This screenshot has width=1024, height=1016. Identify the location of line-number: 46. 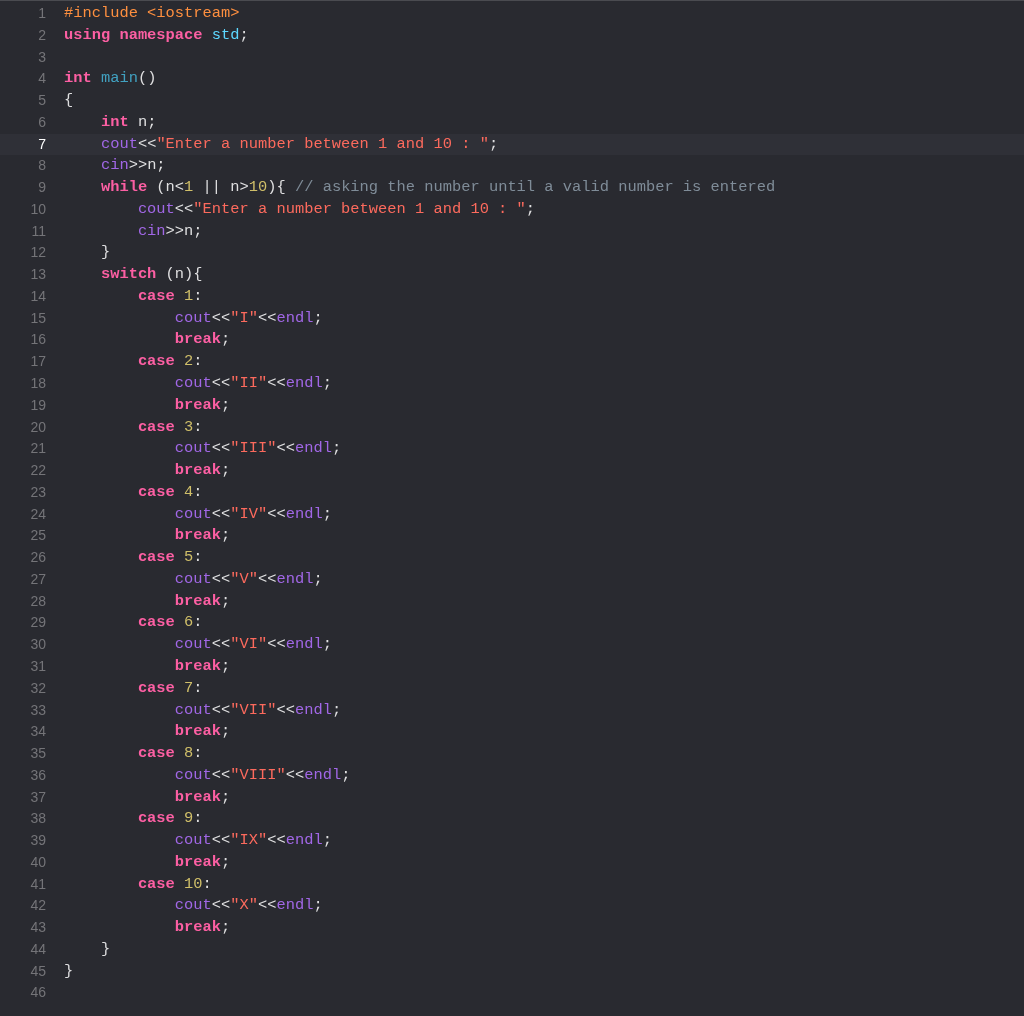
(37, 993).